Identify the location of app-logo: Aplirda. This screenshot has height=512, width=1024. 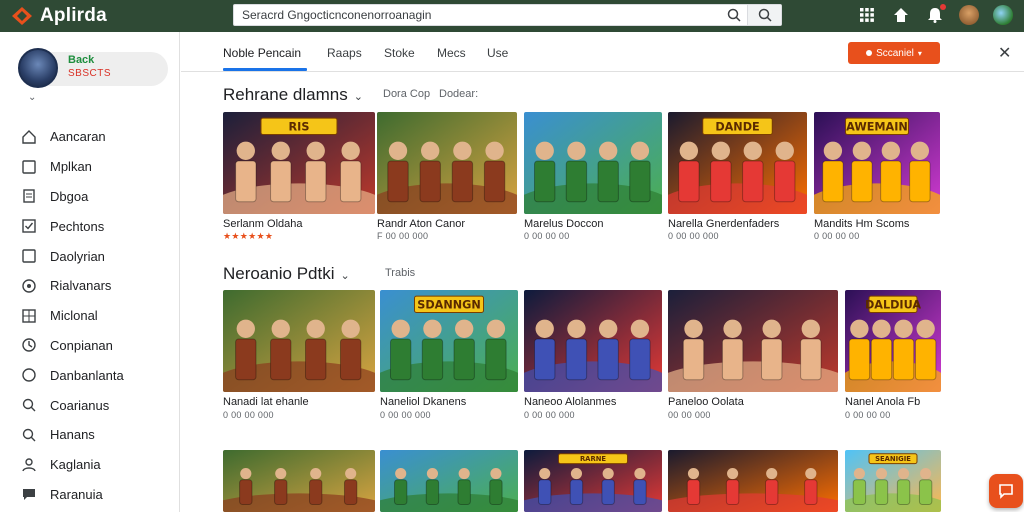
(112, 16).